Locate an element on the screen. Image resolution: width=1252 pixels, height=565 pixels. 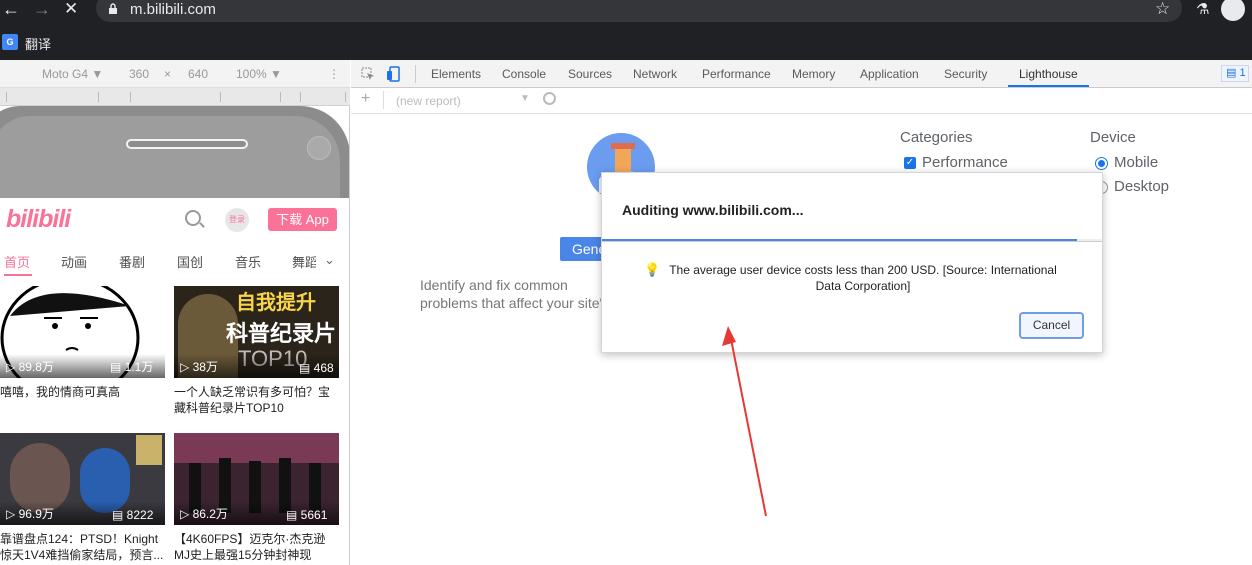
performance-checkbox: ✓ is located at coordinates (910, 163).